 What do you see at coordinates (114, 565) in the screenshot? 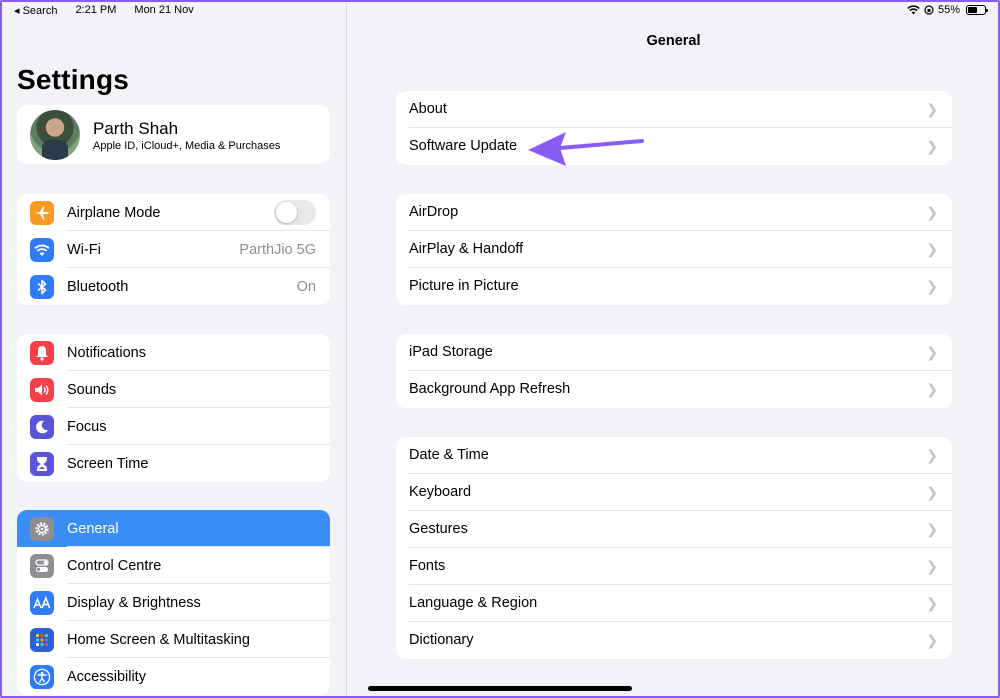
I see `sidebar-item-label: Control Centre` at bounding box center [114, 565].